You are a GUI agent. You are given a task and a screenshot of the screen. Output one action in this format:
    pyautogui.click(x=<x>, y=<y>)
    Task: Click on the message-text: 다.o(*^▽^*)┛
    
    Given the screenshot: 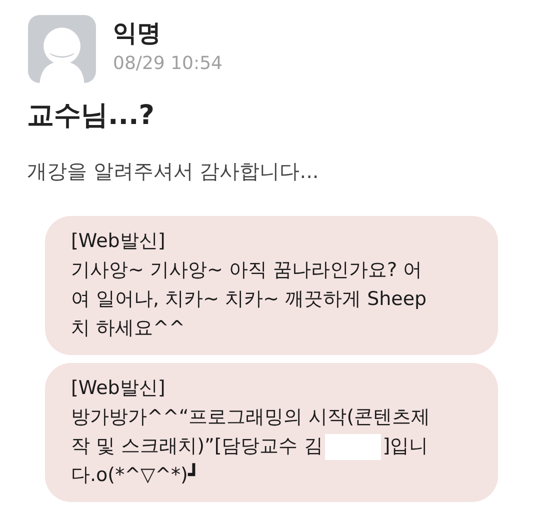 What is the action you would take?
    pyautogui.click(x=135, y=475)
    